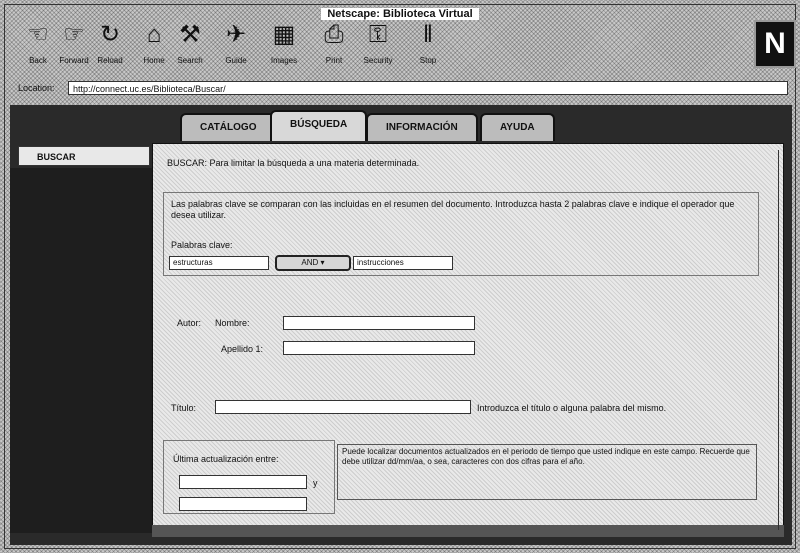 Image resolution: width=800 pixels, height=553 pixels. I want to click on toolbar-button-stop: ‖ Stop, so click(428, 46).